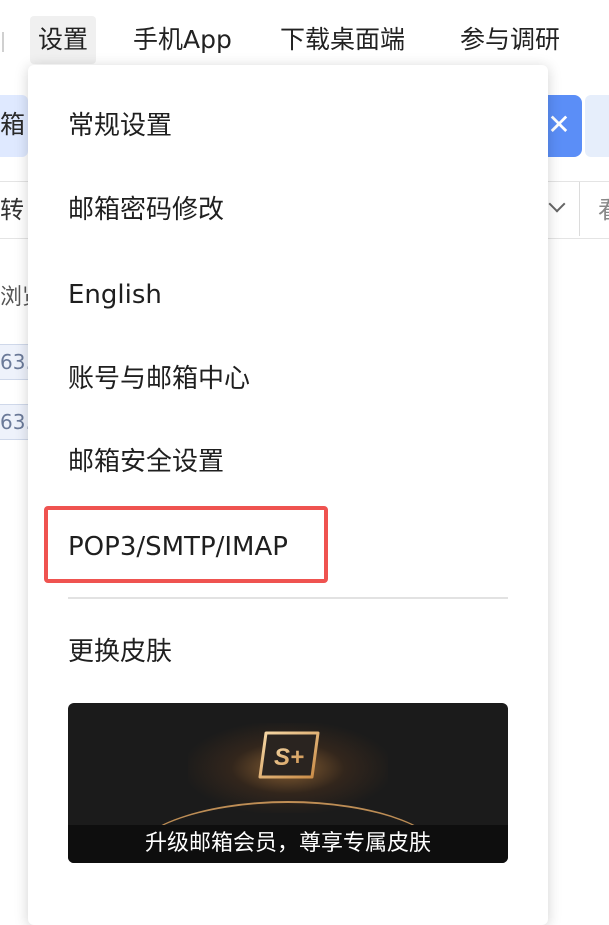 The width and height of the screenshot is (609, 925). What do you see at coordinates (597, 126) in the screenshot?
I see `background-tab-more` at bounding box center [597, 126].